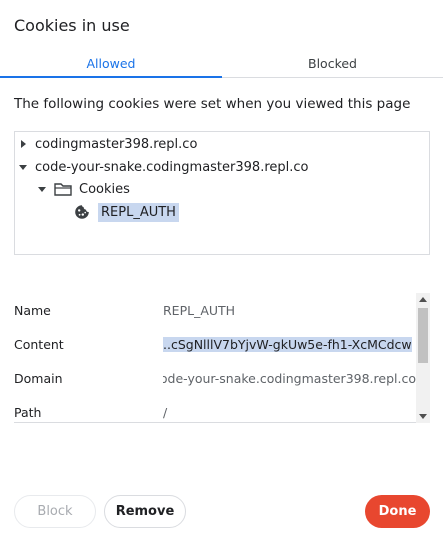 This screenshot has width=443, height=535. Describe the element at coordinates (63, 189) in the screenshot. I see `folder-icon` at that location.